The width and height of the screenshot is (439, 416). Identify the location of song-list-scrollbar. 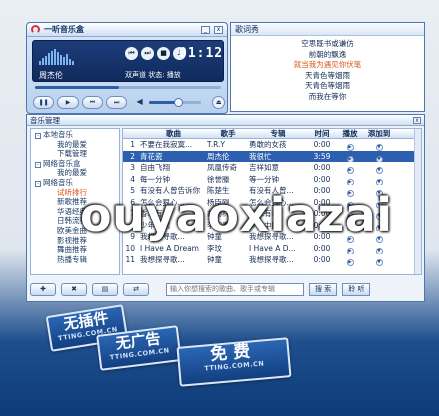
(417, 201).